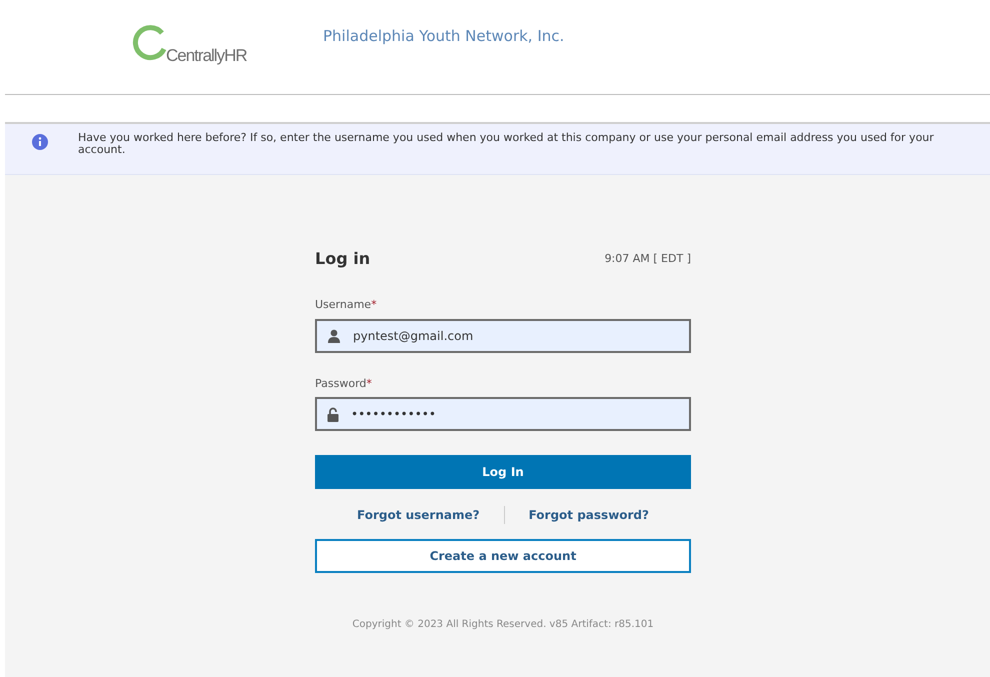 The height and width of the screenshot is (677, 990). I want to click on time-text: 9:07 AM [ EDT ], so click(647, 258).